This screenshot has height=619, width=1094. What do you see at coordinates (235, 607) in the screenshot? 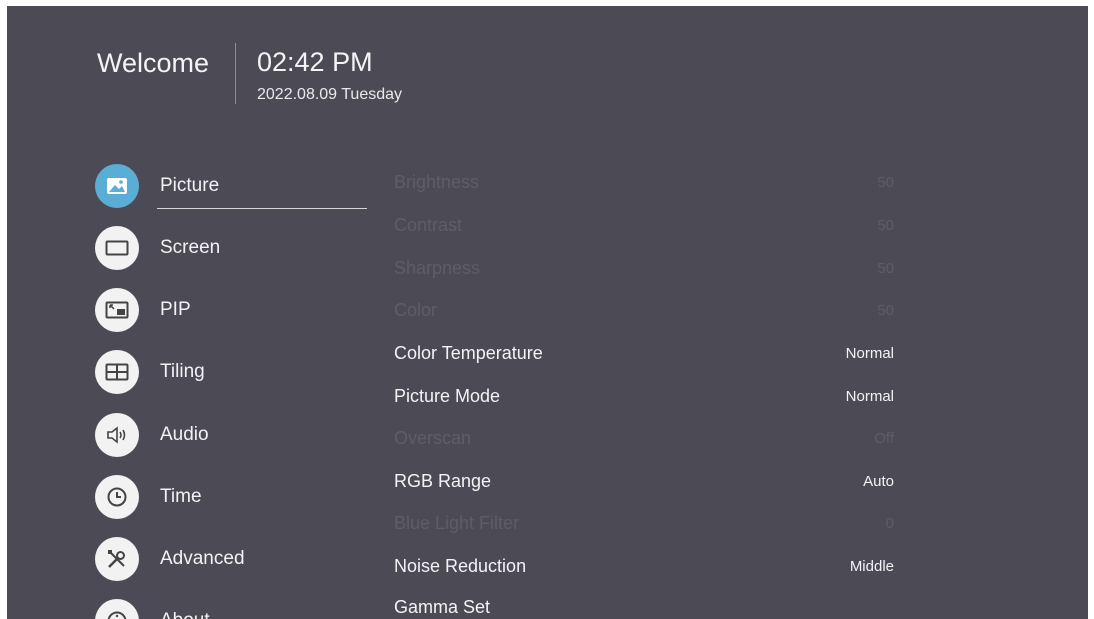
I see `sidebar-item-about: About` at bounding box center [235, 607].